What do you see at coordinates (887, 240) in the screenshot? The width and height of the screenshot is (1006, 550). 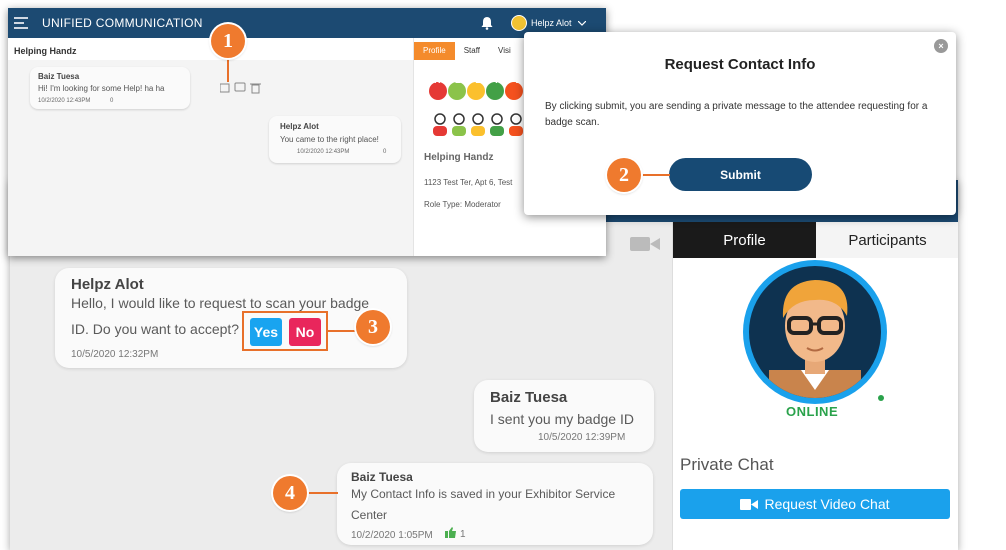 I see `tab-participants: Participants` at bounding box center [887, 240].